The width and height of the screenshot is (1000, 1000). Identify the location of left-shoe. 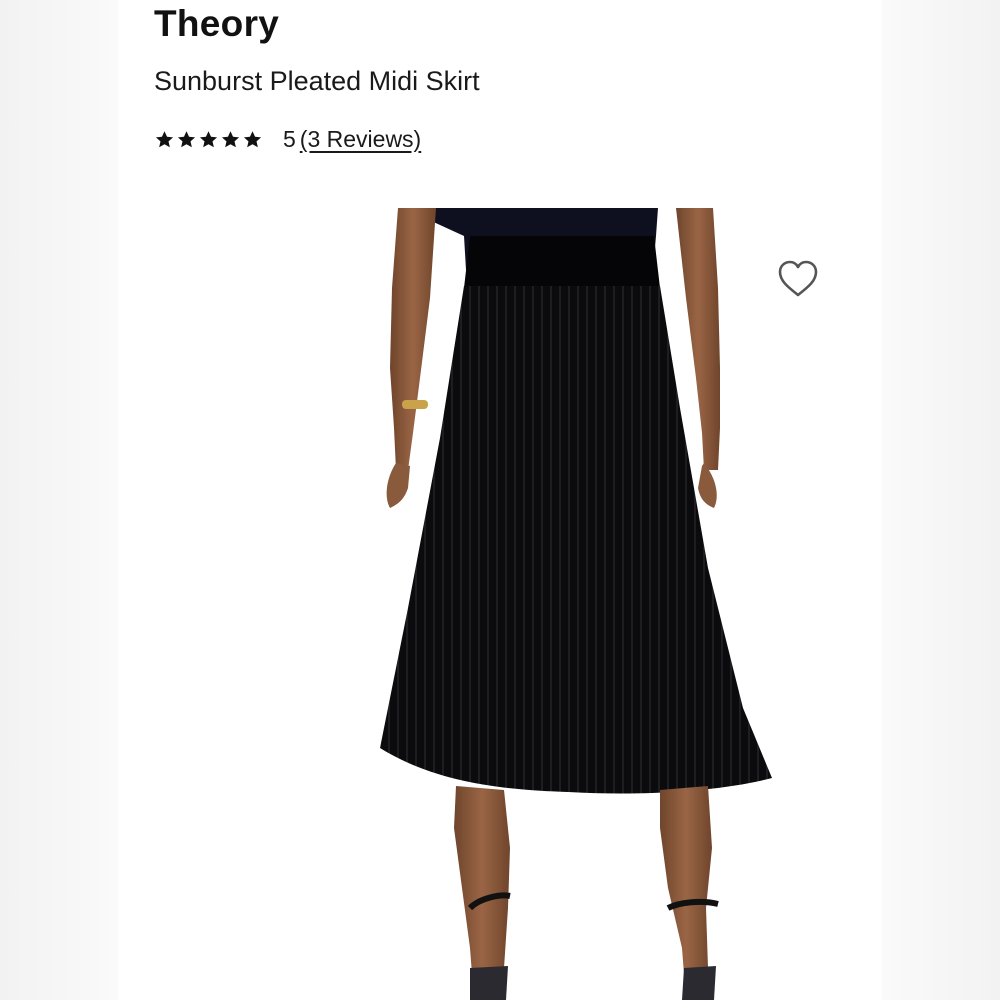
(489, 983).